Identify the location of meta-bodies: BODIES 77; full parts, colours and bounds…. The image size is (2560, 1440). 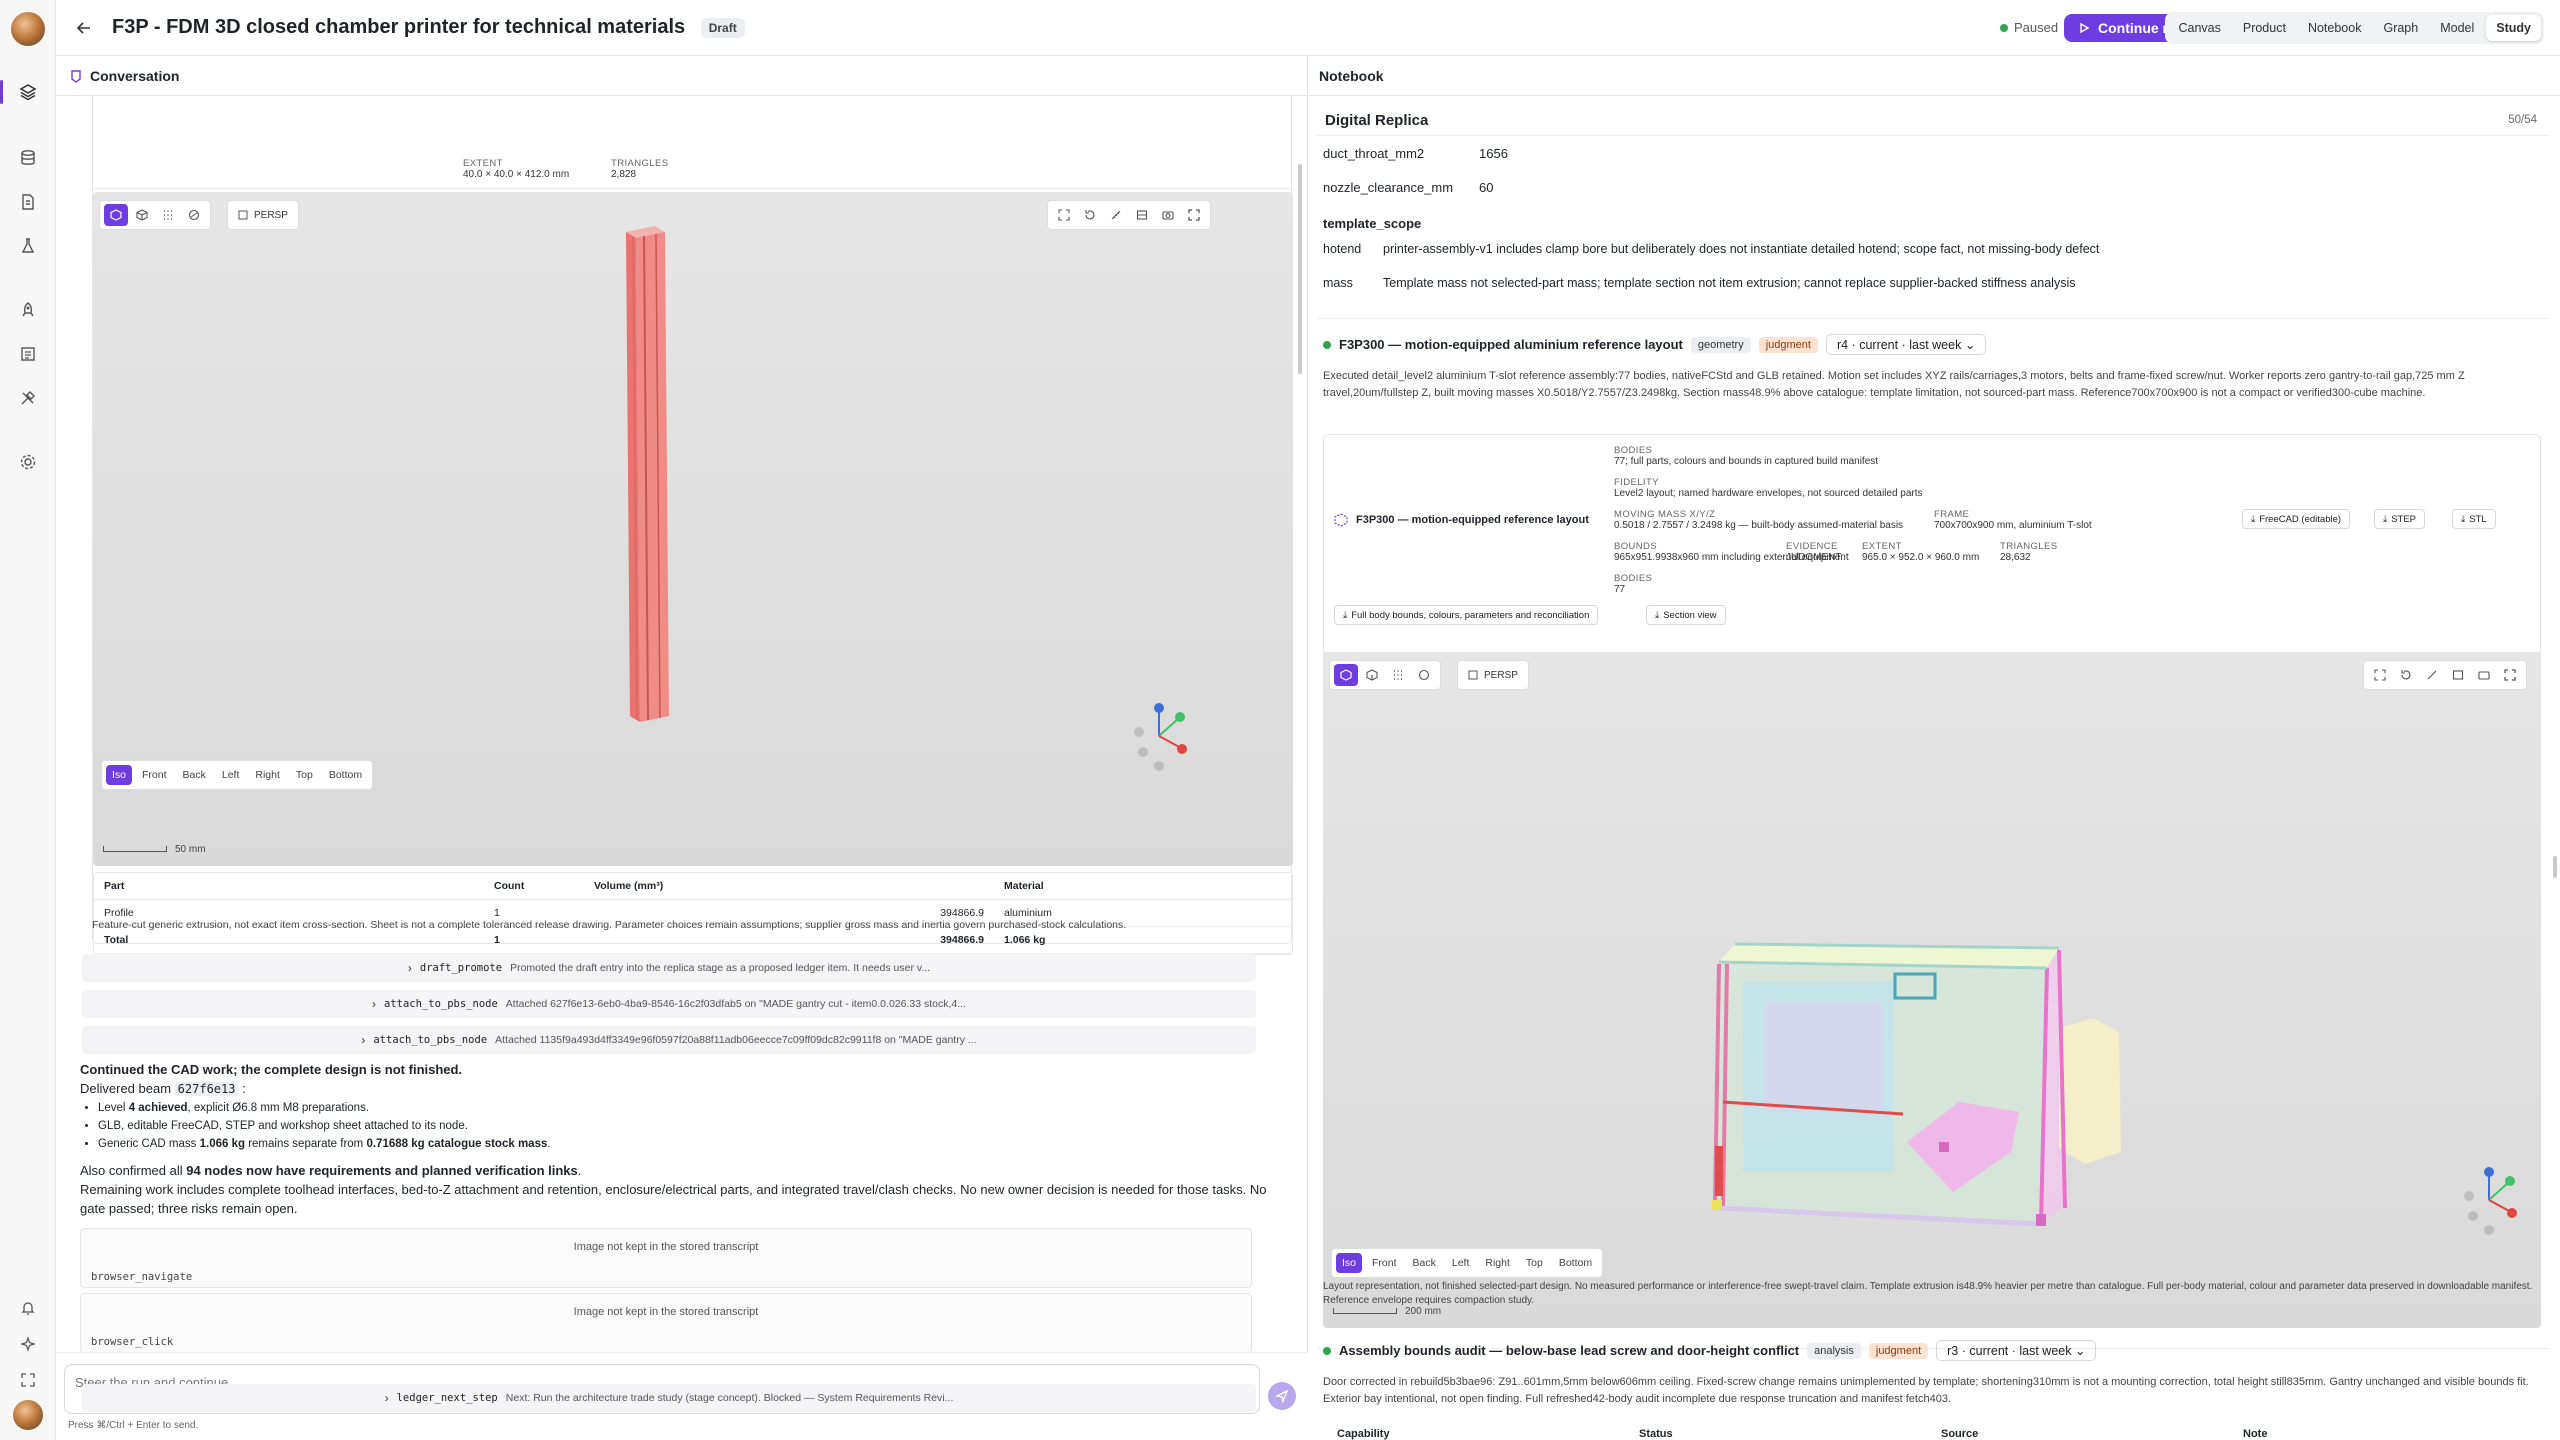
(1746, 456).